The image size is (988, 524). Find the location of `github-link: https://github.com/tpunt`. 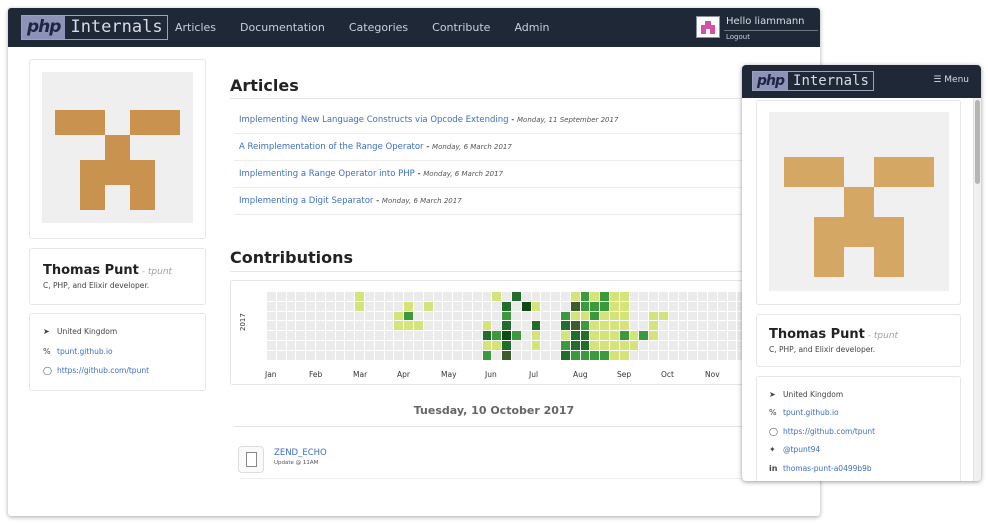

github-link: https://github.com/tpunt is located at coordinates (829, 431).